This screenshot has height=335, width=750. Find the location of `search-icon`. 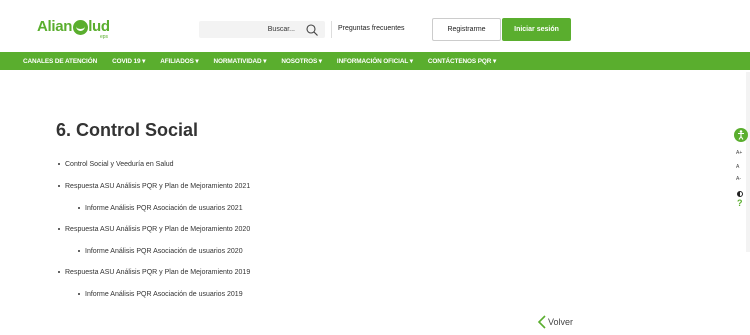

search-icon is located at coordinates (312, 30).